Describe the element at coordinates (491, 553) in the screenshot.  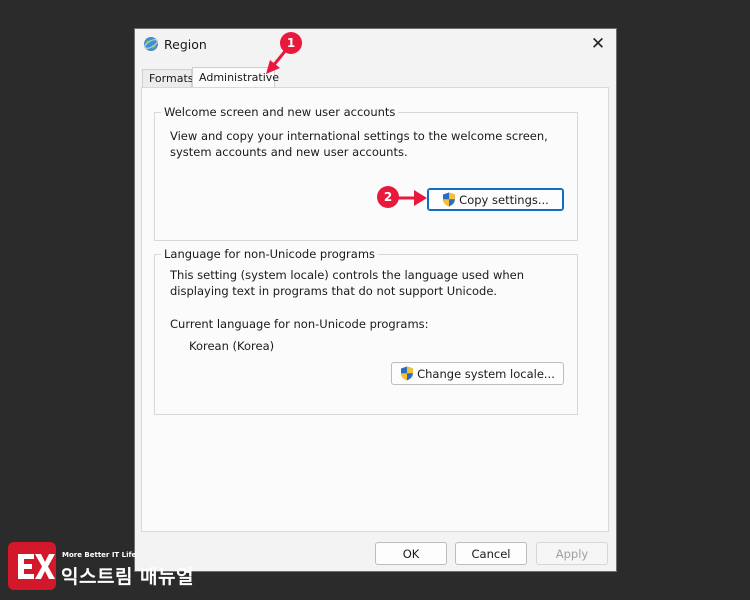
I see `cancel-button: Cancel` at that location.